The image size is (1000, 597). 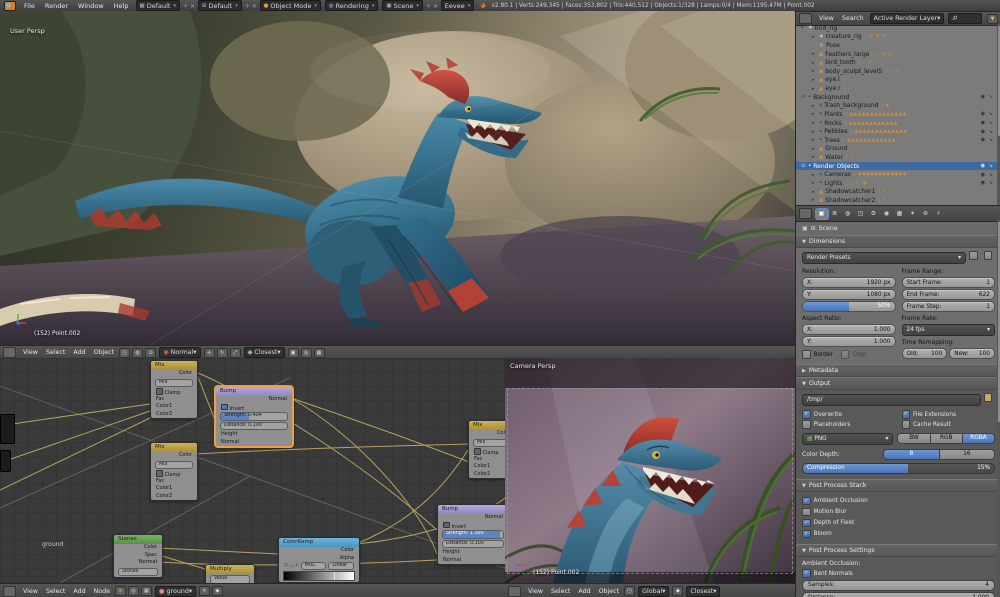 I want to click on outliner-row: ▸ • Trash_background | ▲, so click(x=896, y=105).